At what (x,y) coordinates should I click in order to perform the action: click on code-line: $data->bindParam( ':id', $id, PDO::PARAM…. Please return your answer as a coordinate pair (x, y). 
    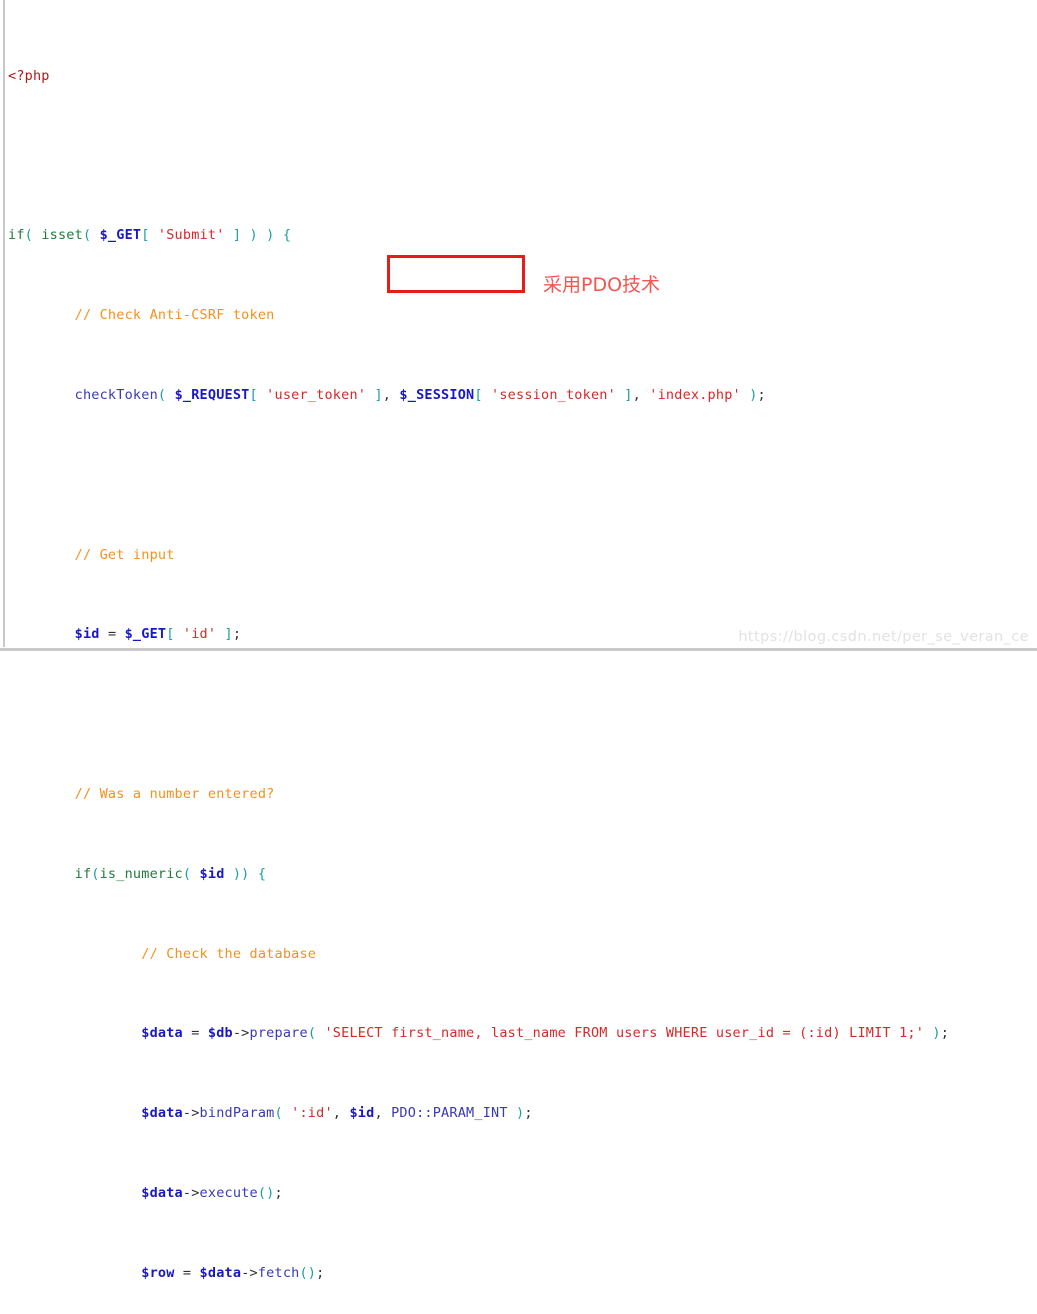
    Looking at the image, I should click on (337, 1113).